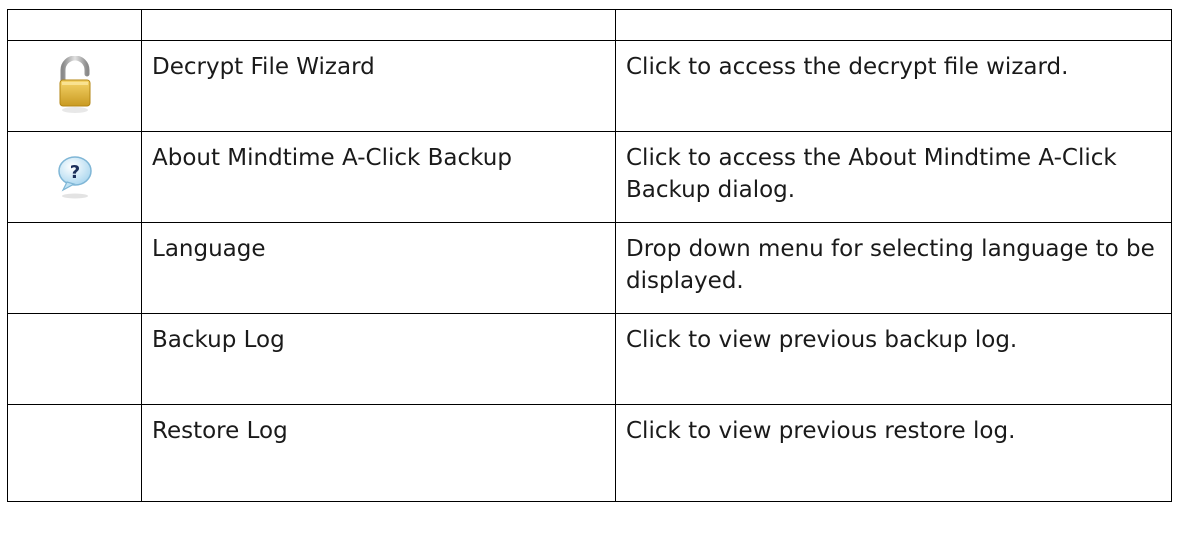 Image resolution: width=1180 pixels, height=544 pixels. I want to click on feature-description: Click to view previous backup log., so click(822, 340).